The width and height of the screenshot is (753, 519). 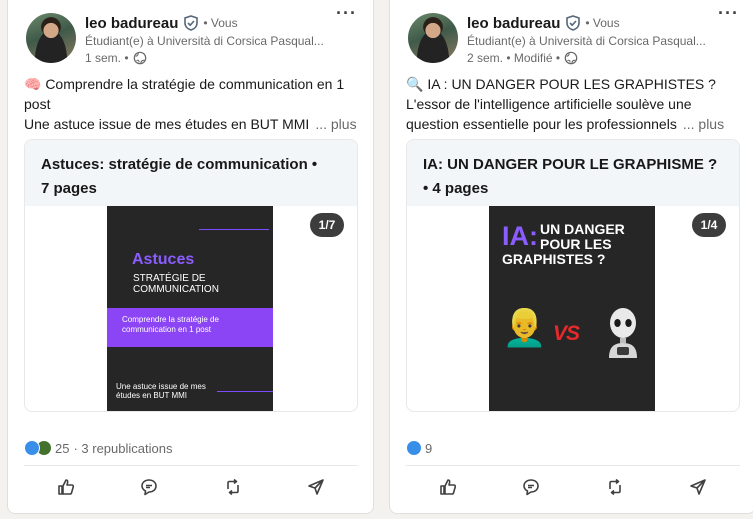 I want to click on slide-title: IA: UN DANGER POUR LES GRAPHISTES ?, so click(x=577, y=244).